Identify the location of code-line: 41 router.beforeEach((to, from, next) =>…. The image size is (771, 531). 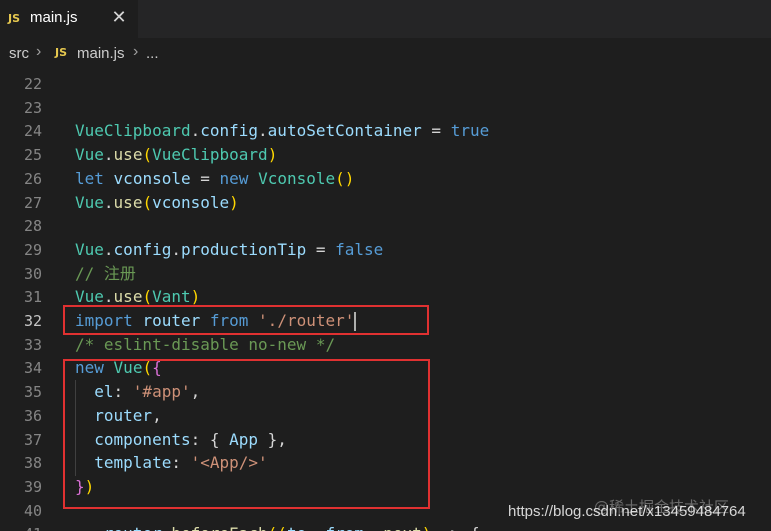
(385, 526).